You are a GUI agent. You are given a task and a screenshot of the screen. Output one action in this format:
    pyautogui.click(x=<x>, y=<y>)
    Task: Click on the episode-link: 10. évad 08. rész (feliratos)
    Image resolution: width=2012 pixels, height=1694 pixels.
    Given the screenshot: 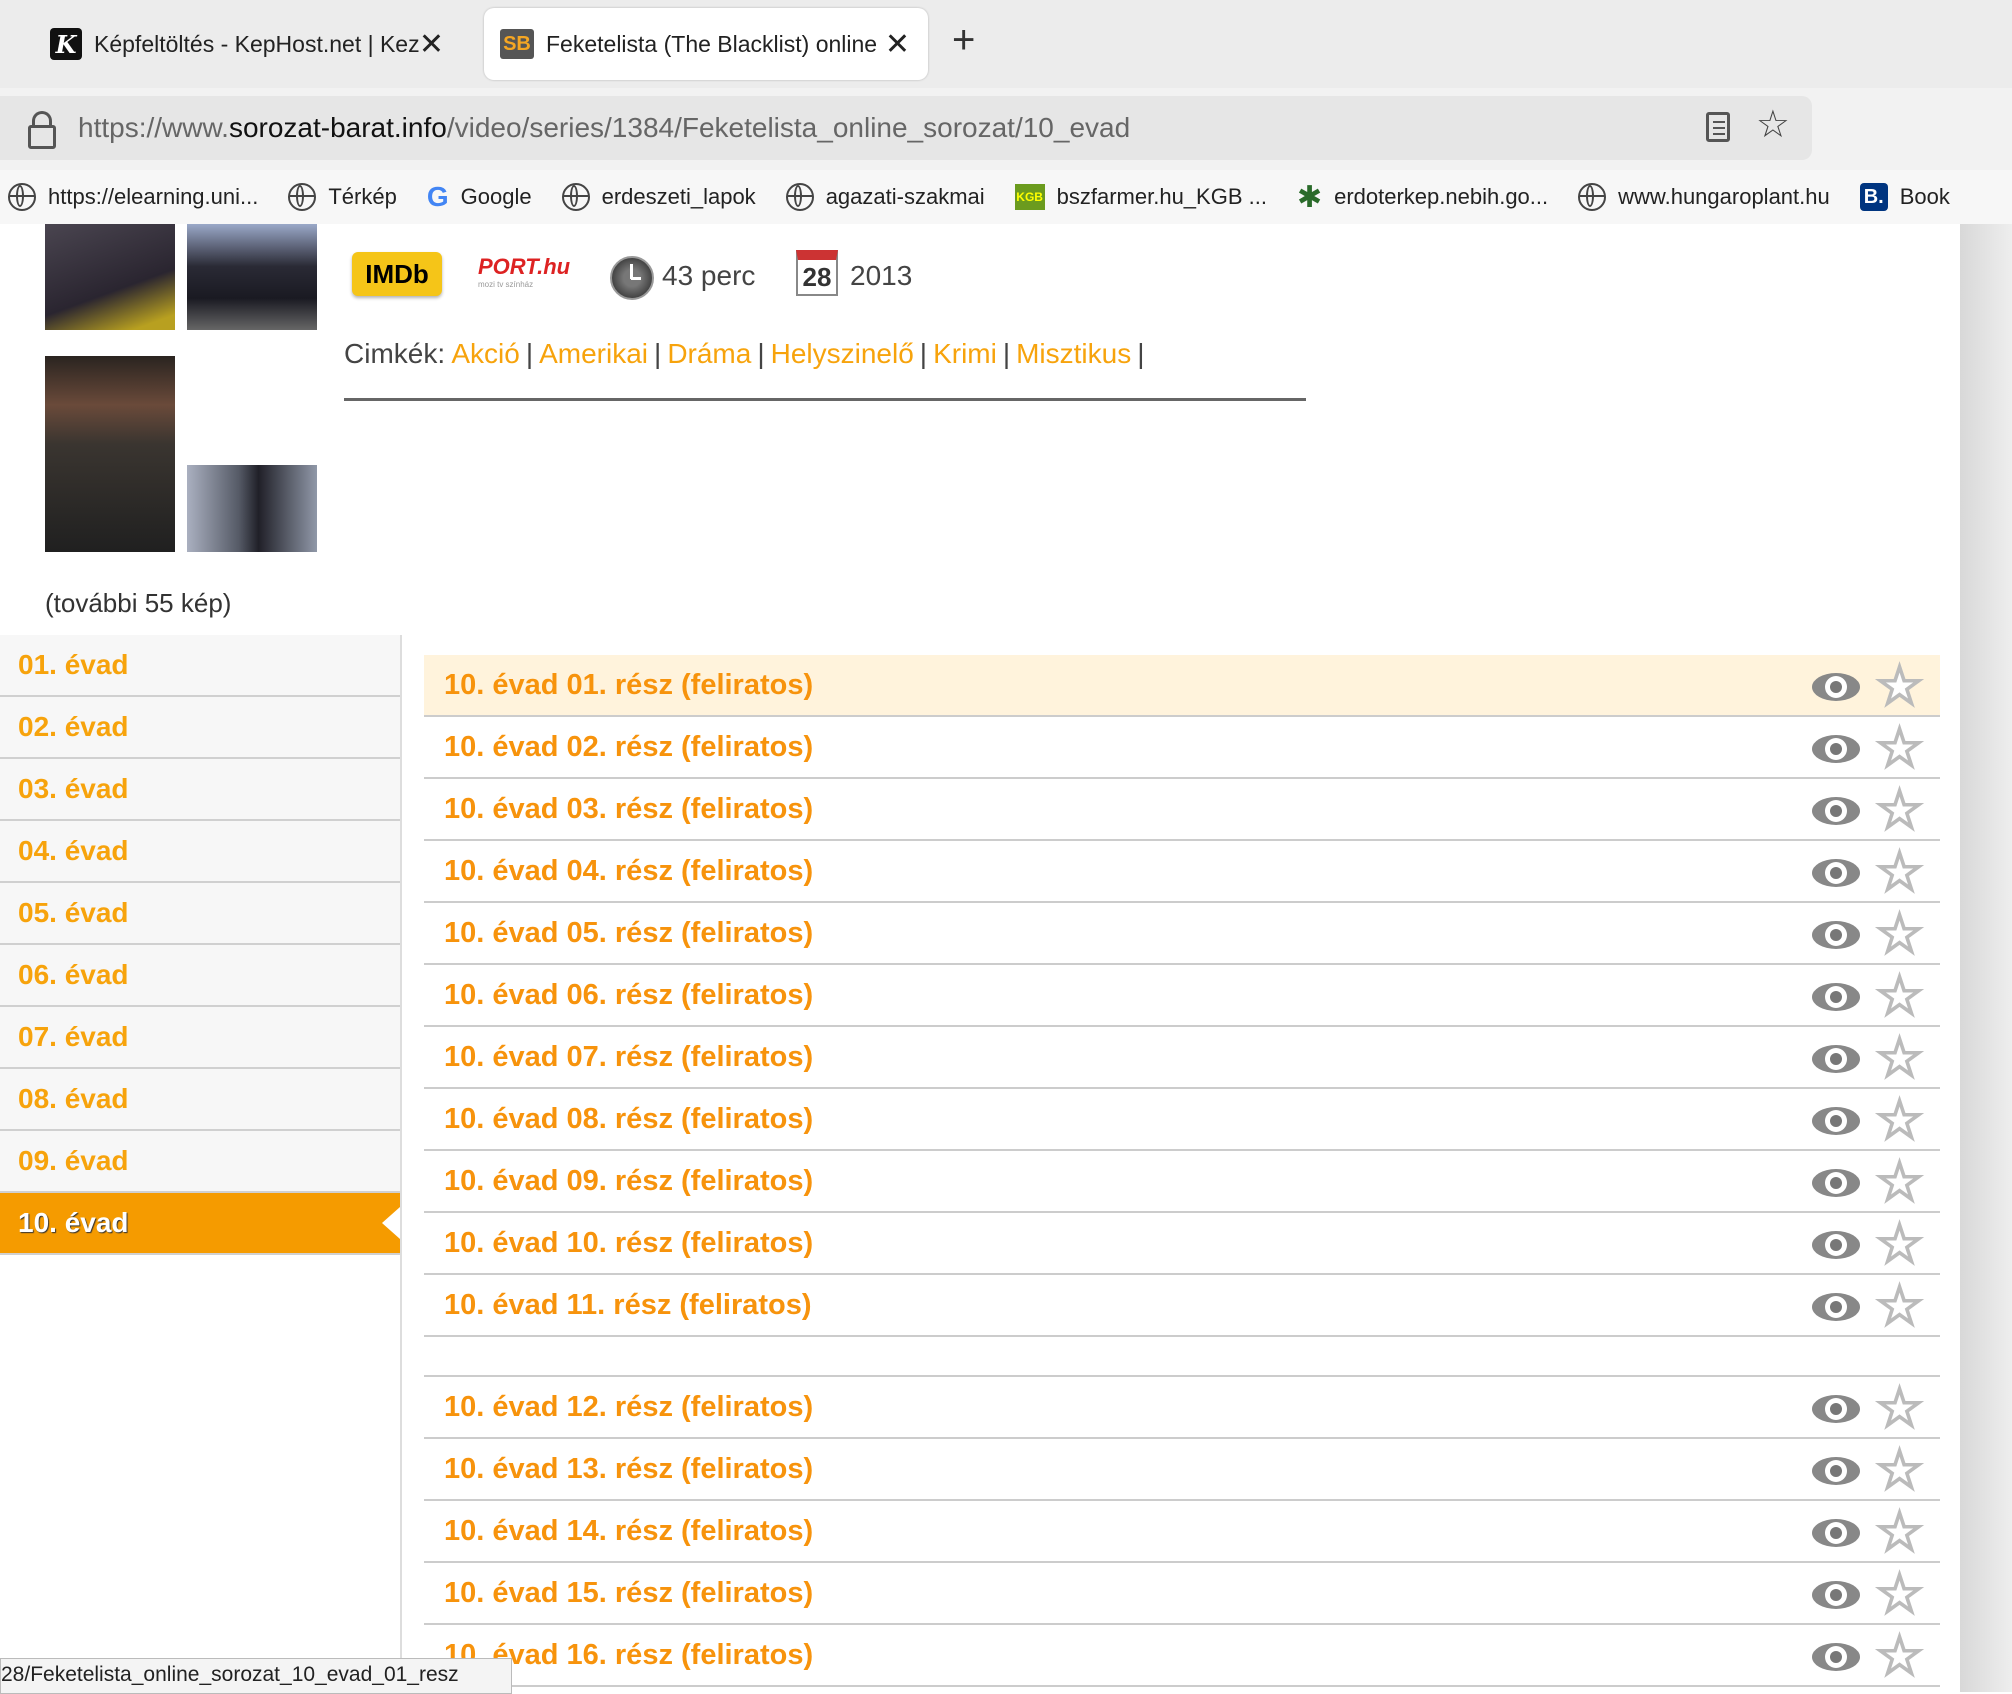 What is the action you would take?
    pyautogui.click(x=628, y=1119)
    